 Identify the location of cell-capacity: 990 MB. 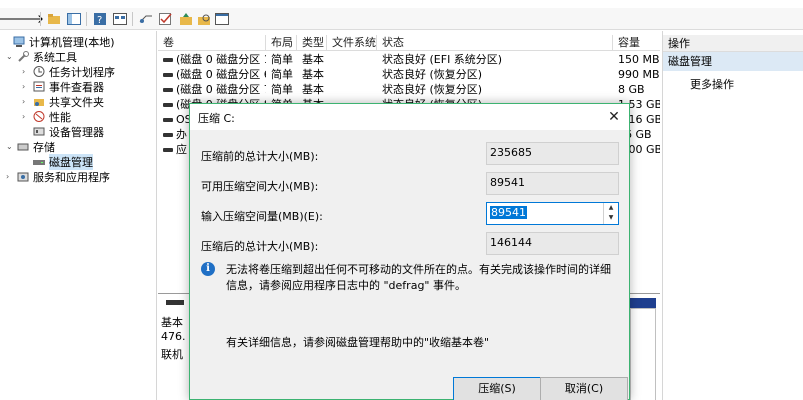
(639, 74).